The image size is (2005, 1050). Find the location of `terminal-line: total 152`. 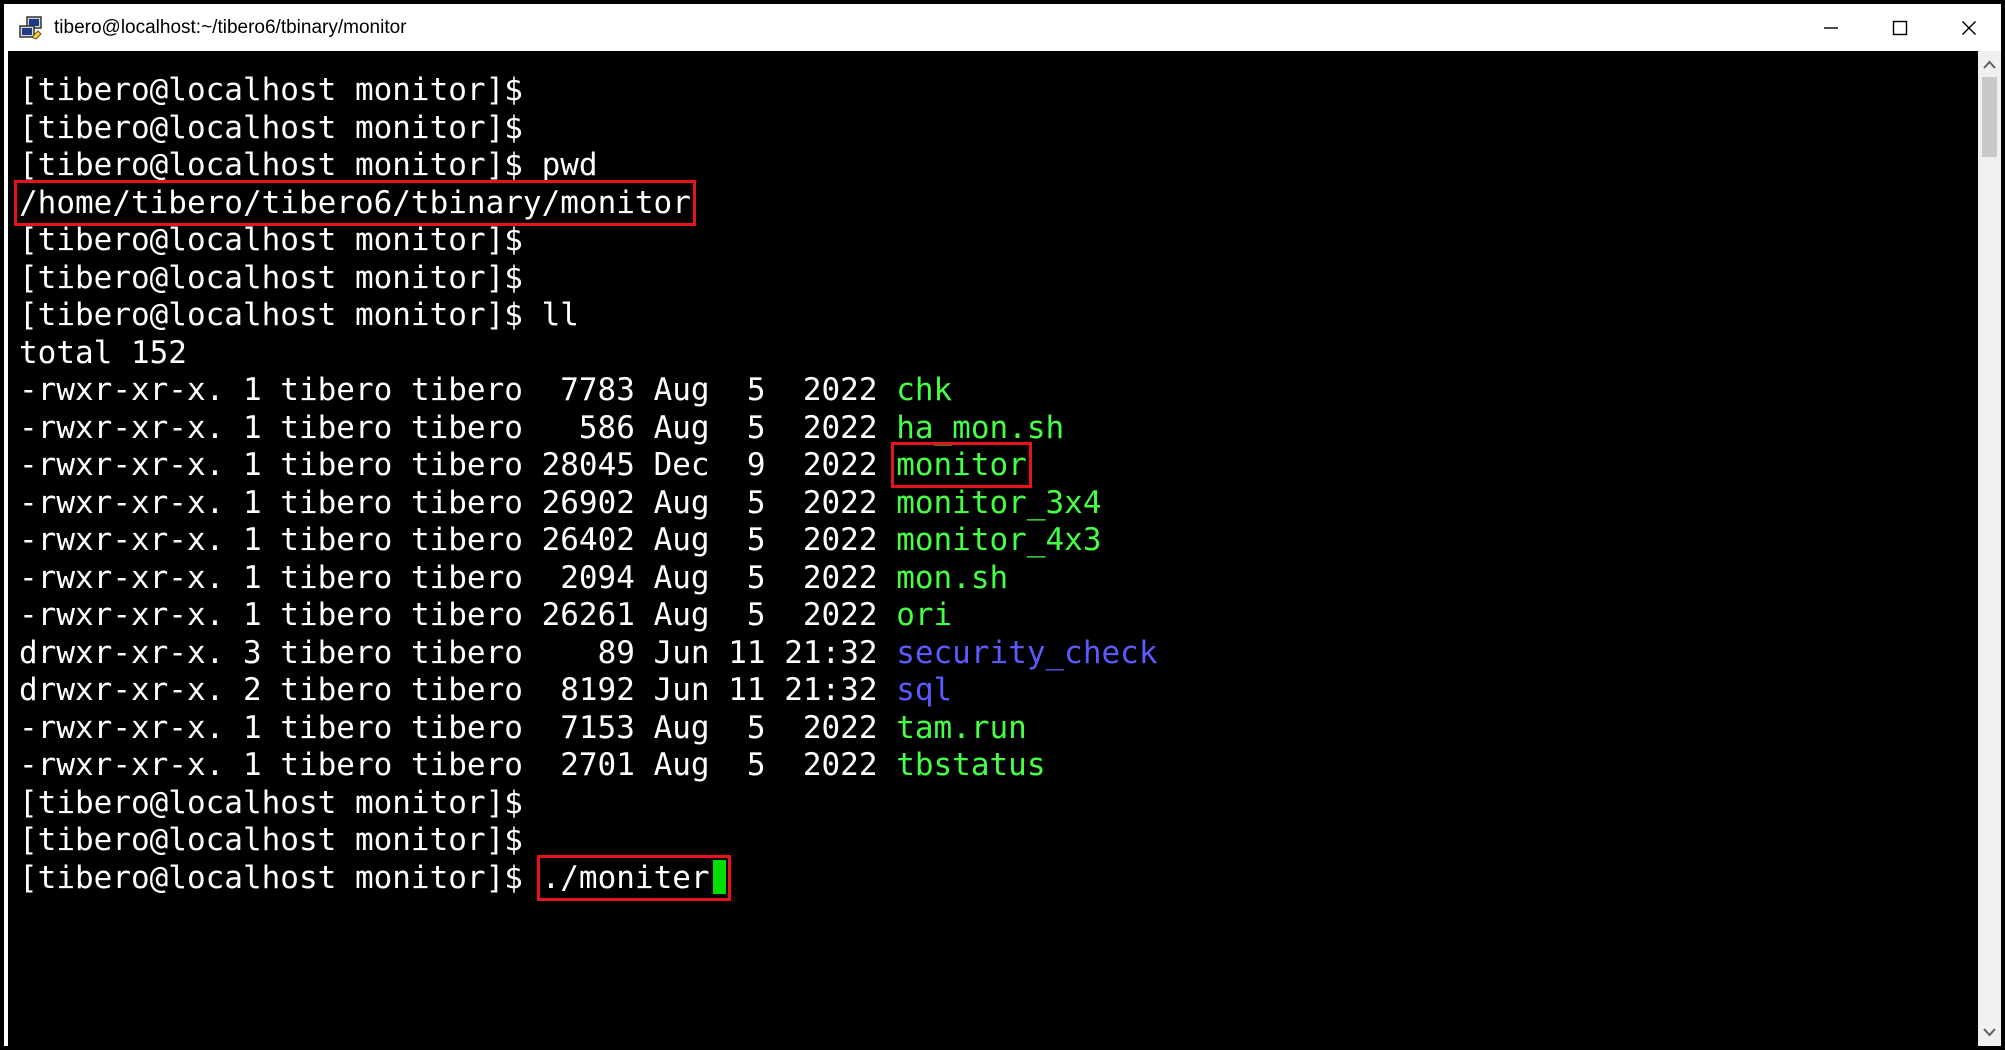

terminal-line: total 152 is located at coordinates (103, 352).